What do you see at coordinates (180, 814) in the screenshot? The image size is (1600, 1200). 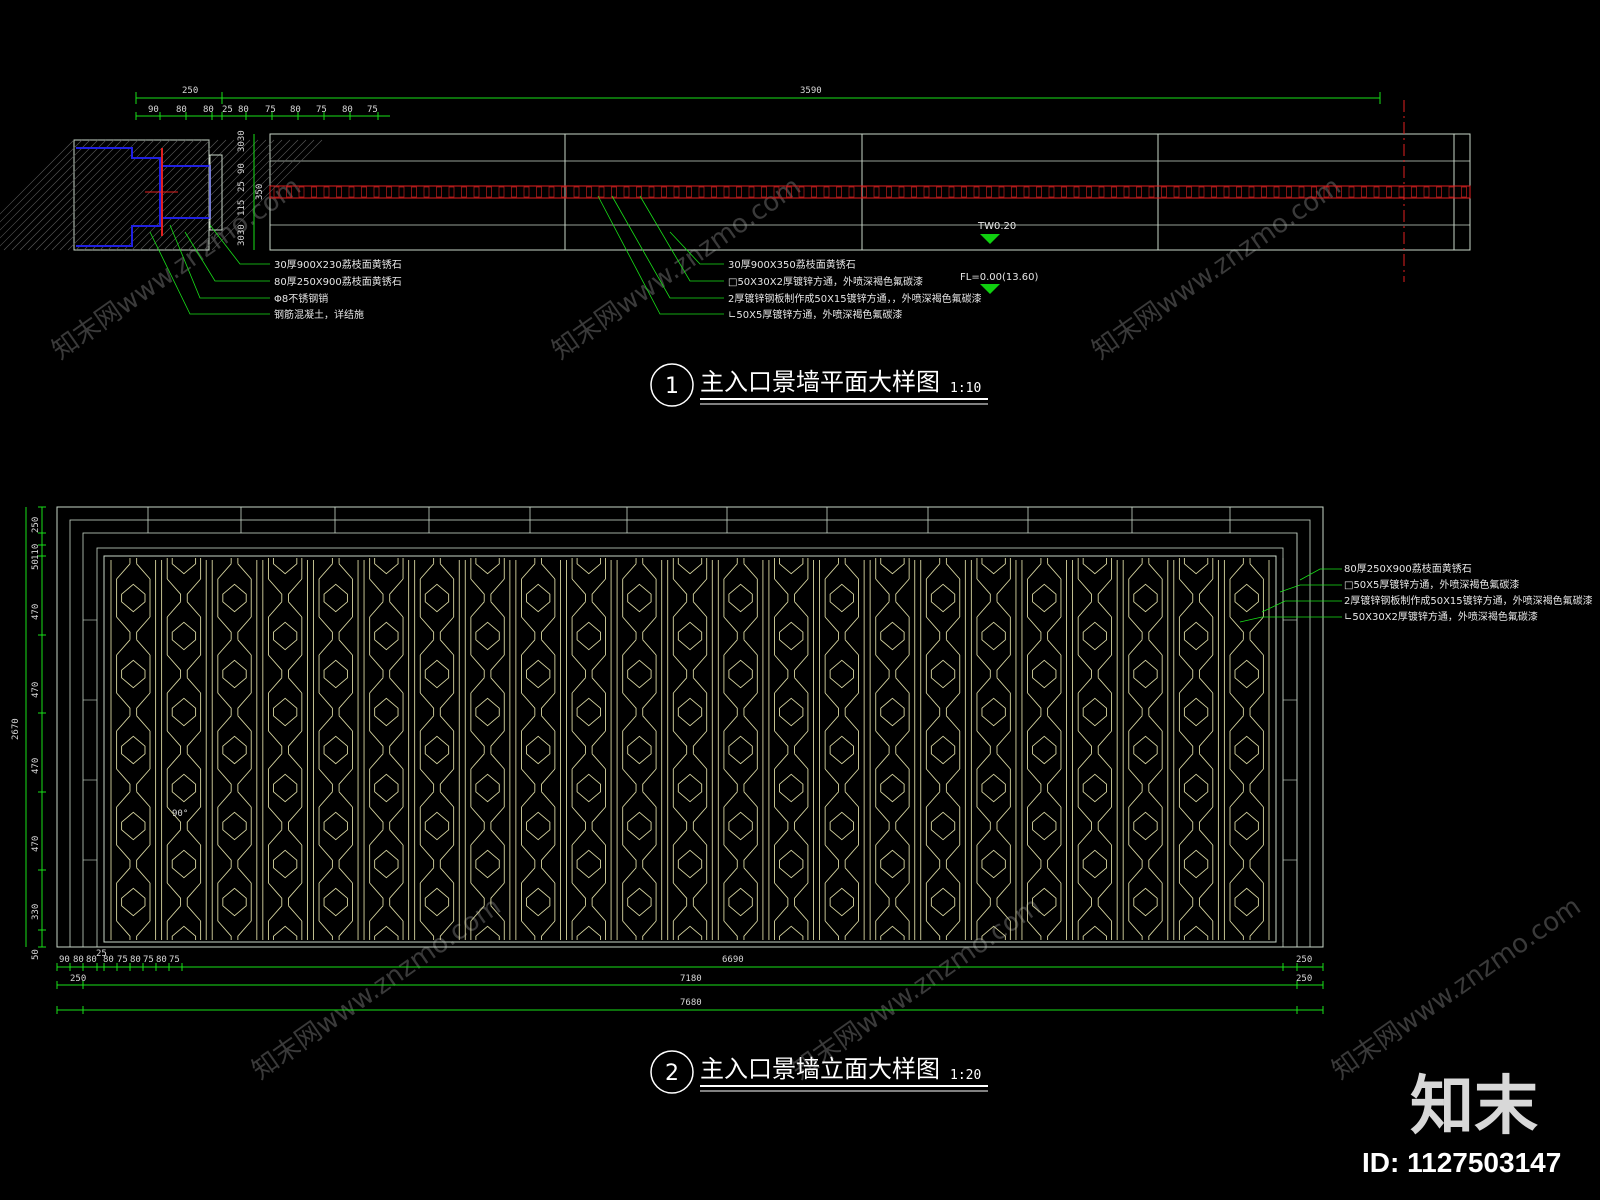 I see `angle-label: 90°` at bounding box center [180, 814].